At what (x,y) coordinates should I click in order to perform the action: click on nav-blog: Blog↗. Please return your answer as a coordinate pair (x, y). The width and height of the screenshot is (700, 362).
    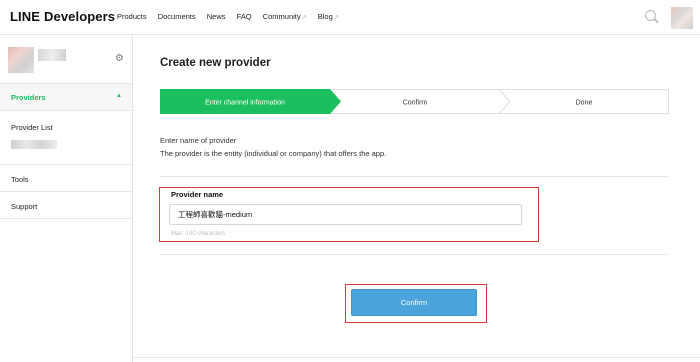
    Looking at the image, I should click on (328, 16).